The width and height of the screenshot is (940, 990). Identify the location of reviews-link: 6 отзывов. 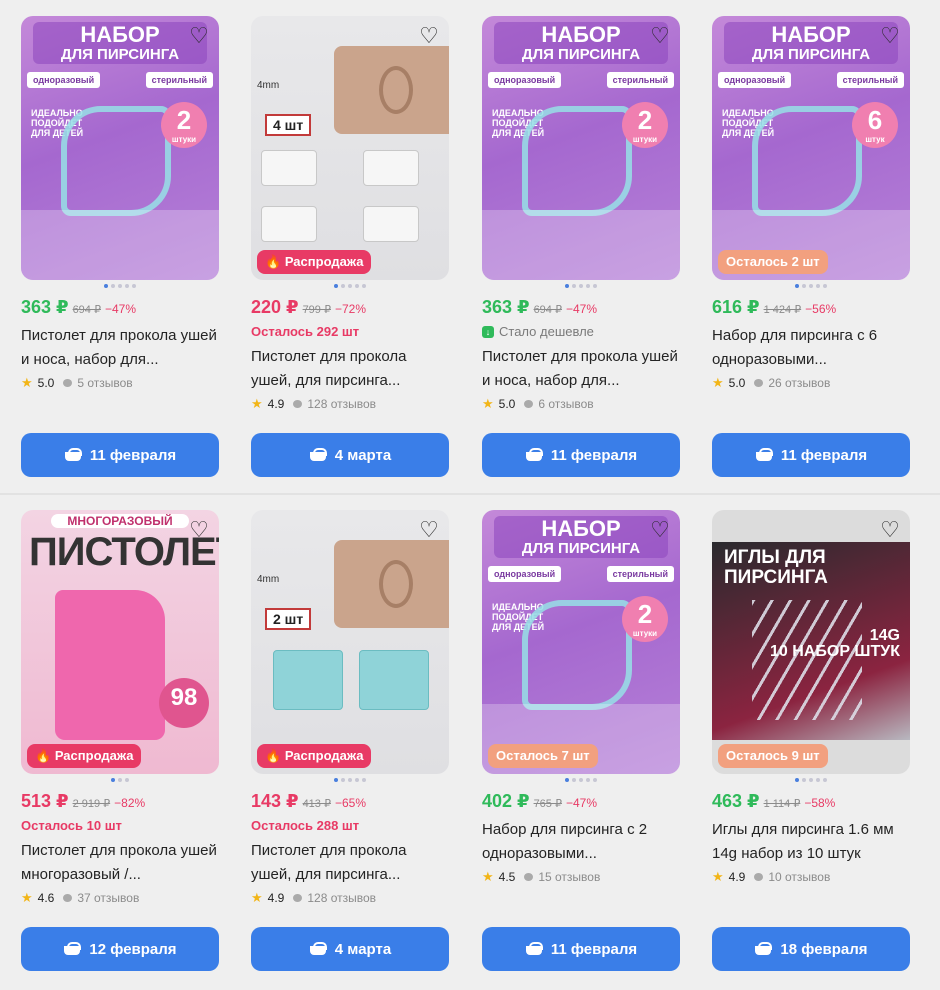
(565, 404).